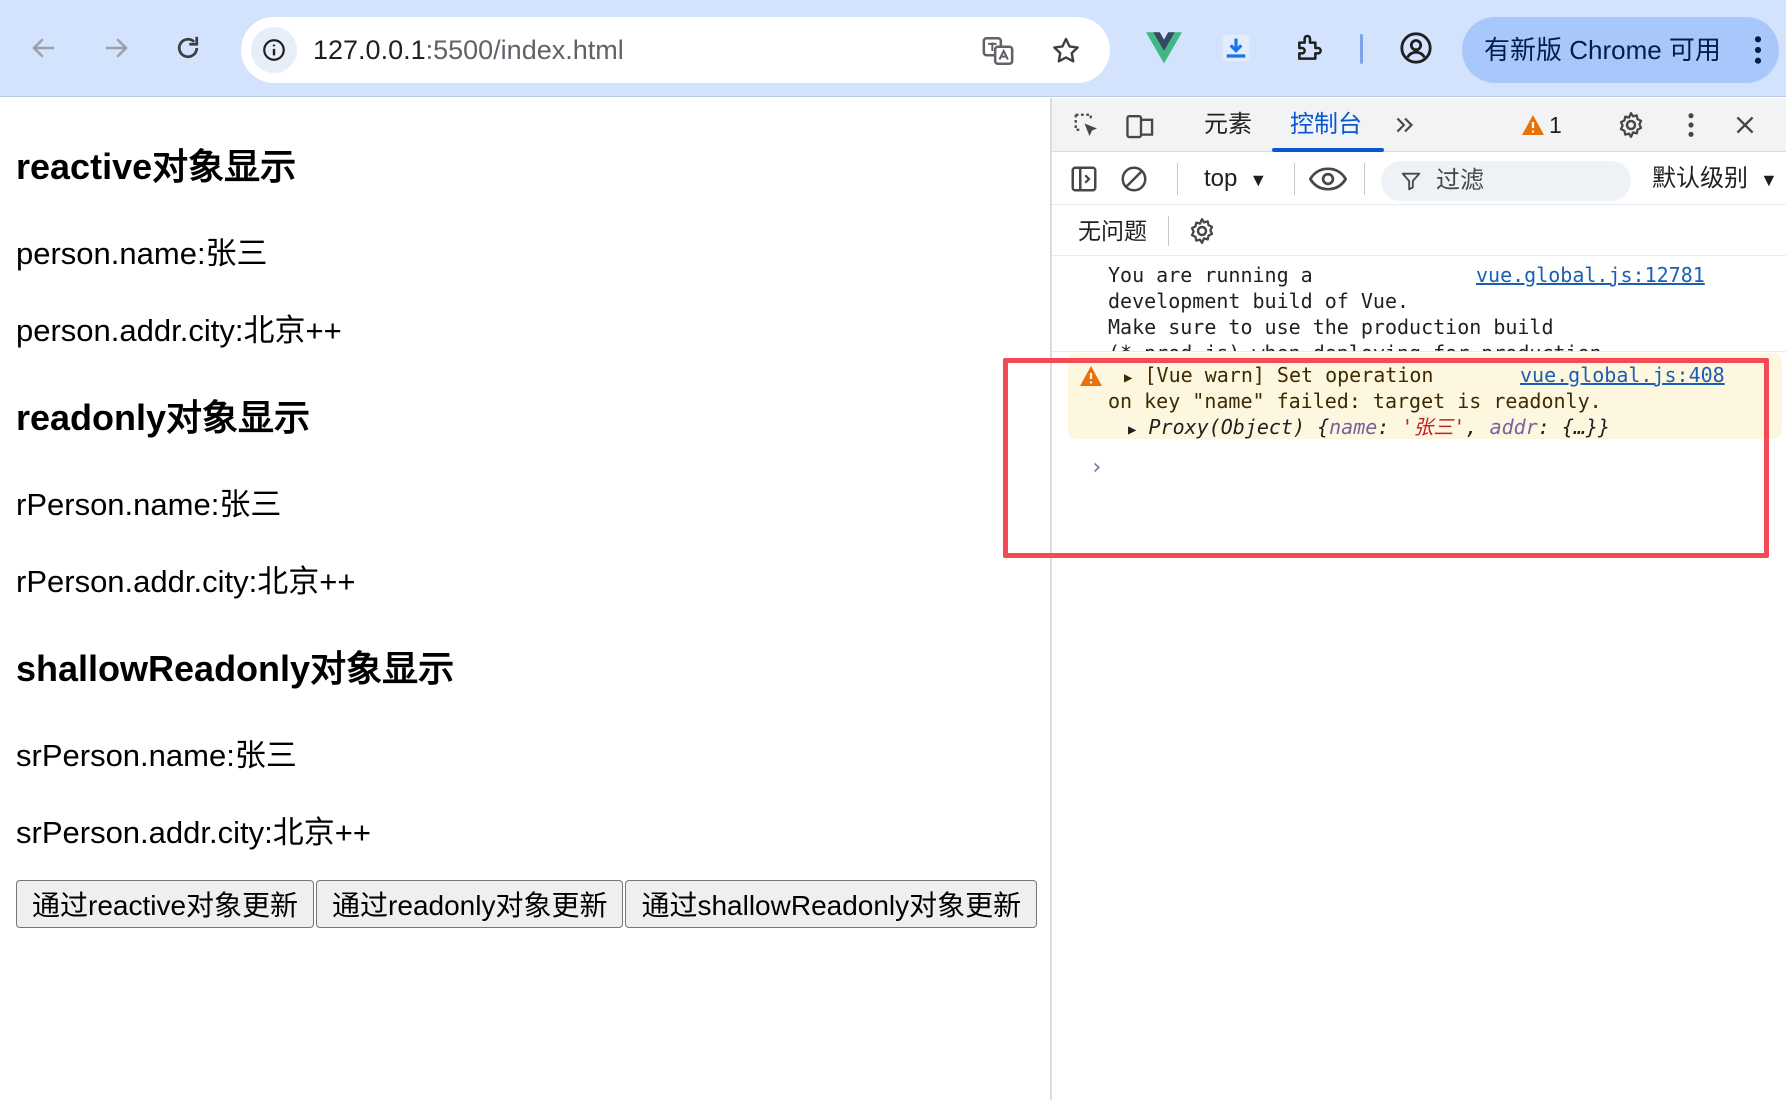  Describe the element at coordinates (1096, 467) in the screenshot. I see `console-prompt-icon: ›` at that location.